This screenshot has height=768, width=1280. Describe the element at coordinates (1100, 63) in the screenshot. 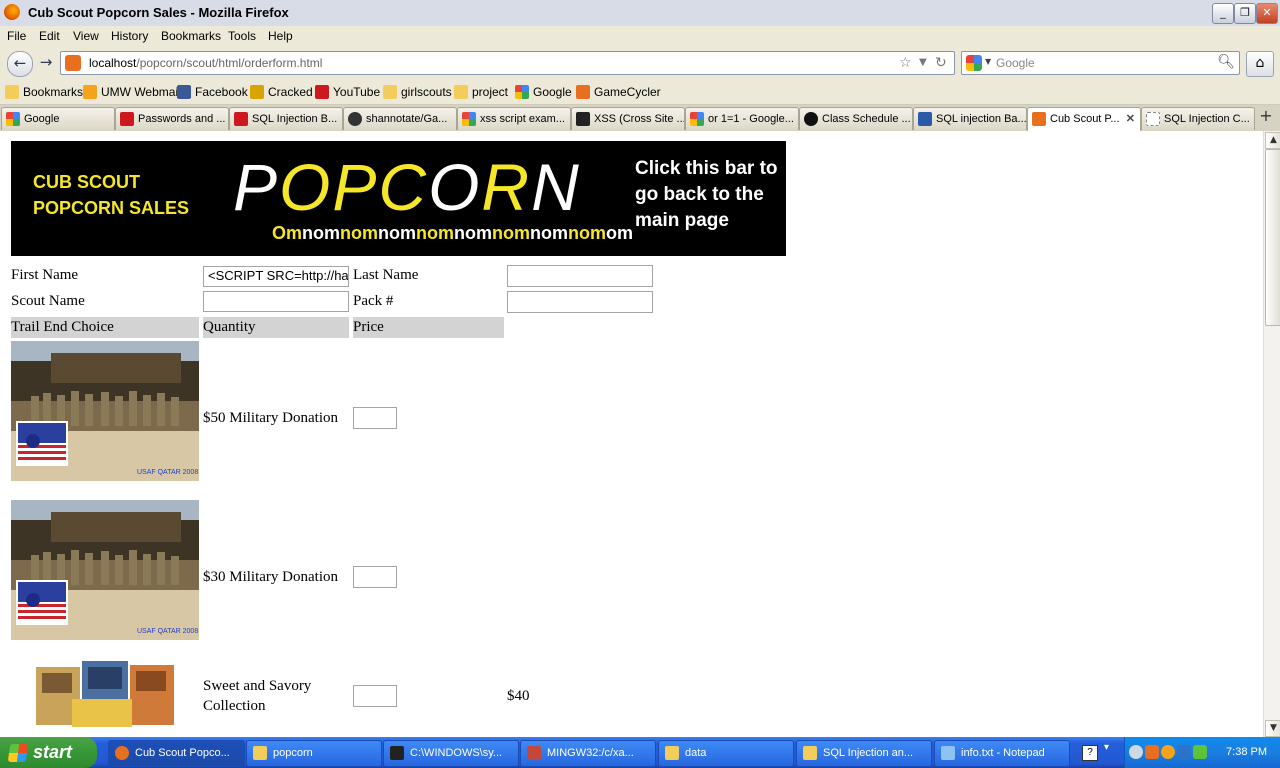

I see `search-bar: ▼ Google 🔍︎` at that location.